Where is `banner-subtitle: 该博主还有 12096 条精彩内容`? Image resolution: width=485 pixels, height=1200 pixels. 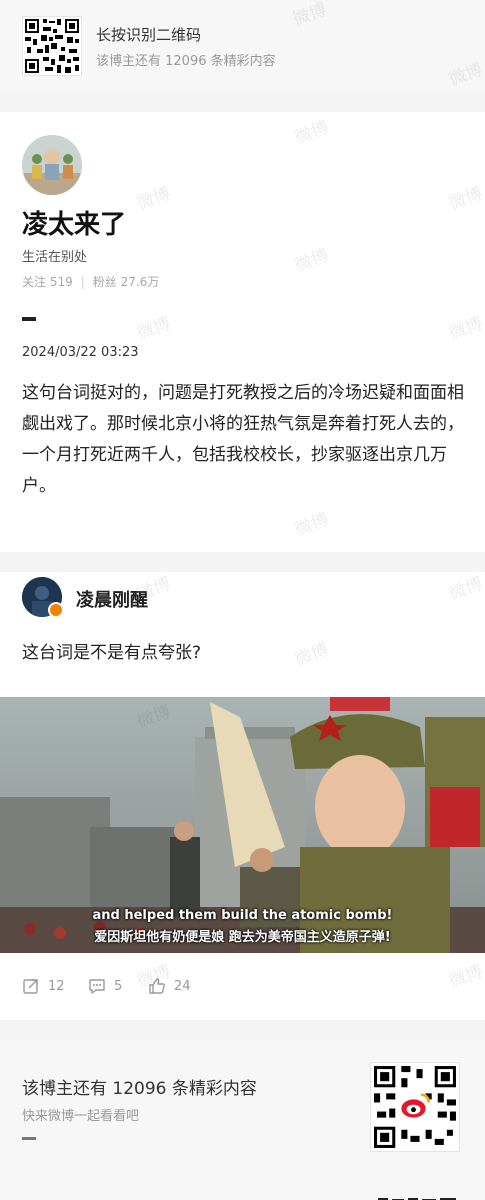
banner-subtitle: 该博主还有 12096 条精彩内容 is located at coordinates (186, 61).